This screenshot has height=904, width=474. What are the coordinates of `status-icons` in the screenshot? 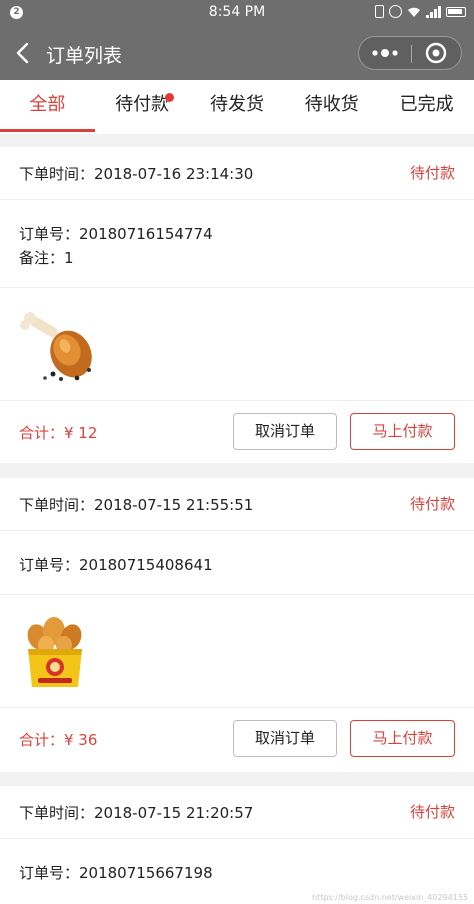 It's located at (420, 11).